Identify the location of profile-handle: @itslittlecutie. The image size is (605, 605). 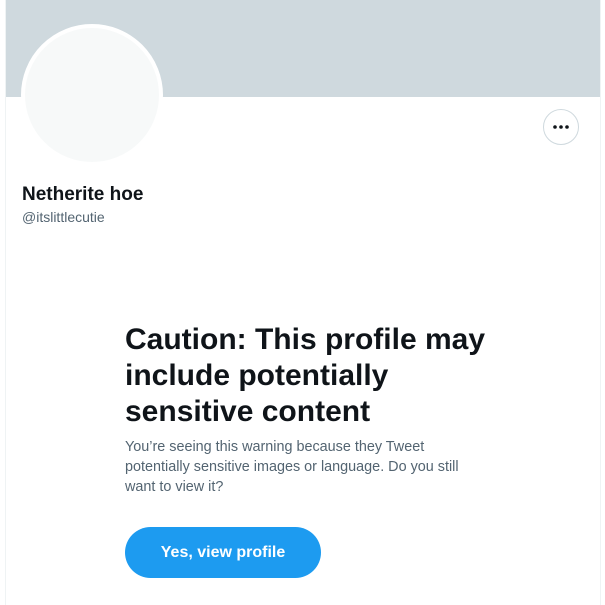
(63, 217).